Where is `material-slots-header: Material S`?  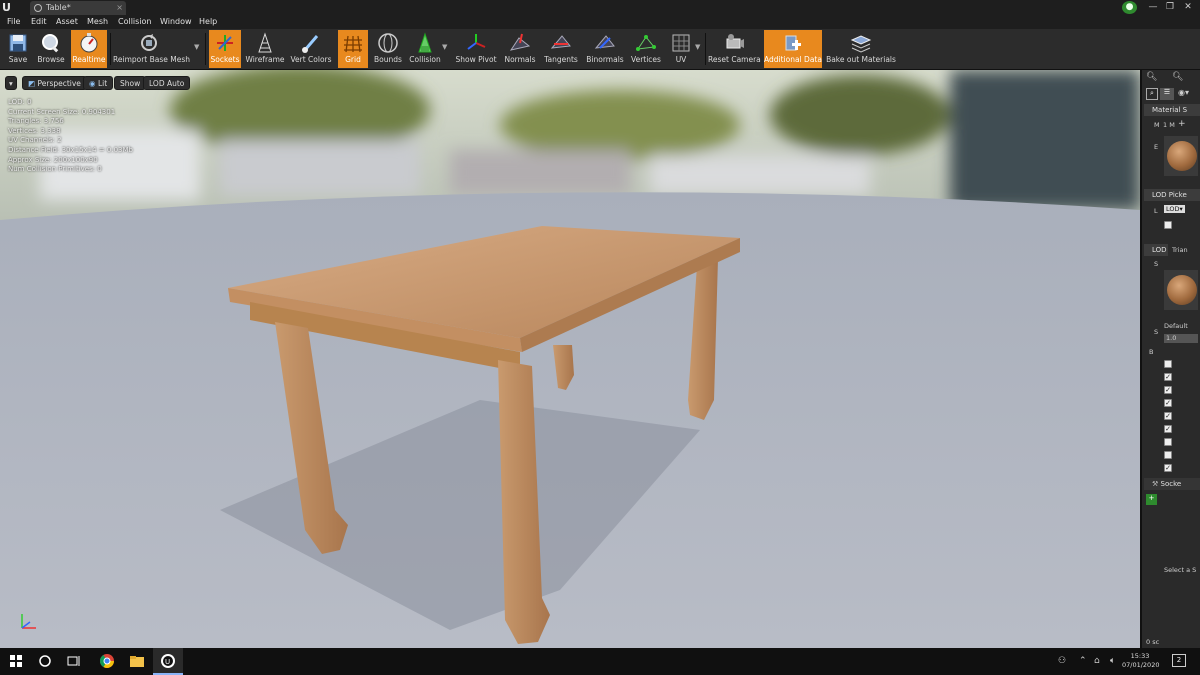 material-slots-header: Material S is located at coordinates (1172, 110).